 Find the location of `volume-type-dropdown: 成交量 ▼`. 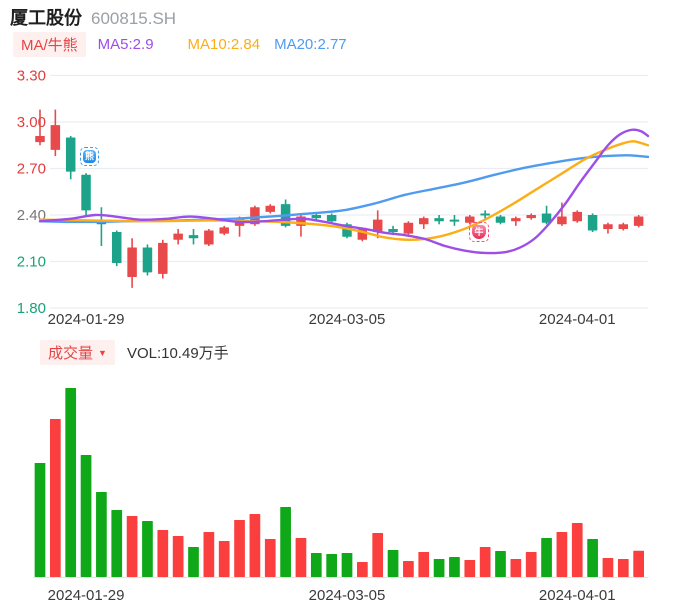

volume-type-dropdown: 成交量 ▼ is located at coordinates (77, 352).